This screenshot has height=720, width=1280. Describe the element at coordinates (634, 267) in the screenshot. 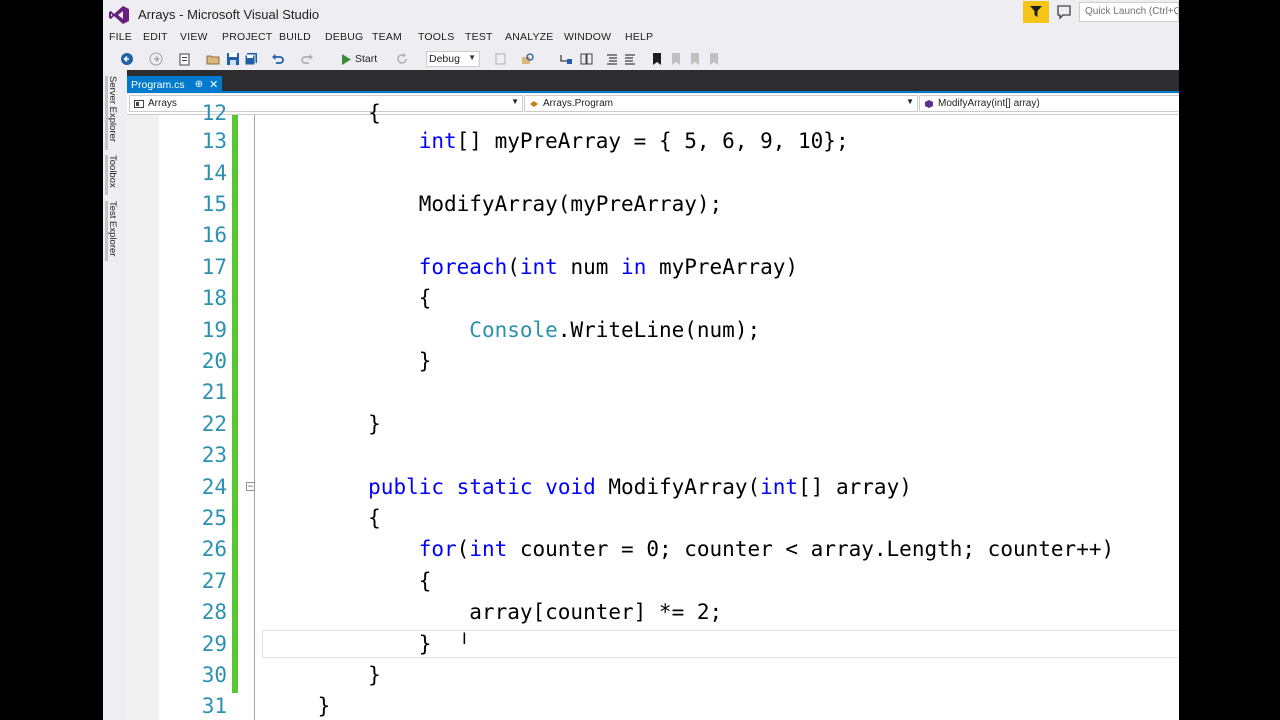

I see `keyword-token: in` at that location.